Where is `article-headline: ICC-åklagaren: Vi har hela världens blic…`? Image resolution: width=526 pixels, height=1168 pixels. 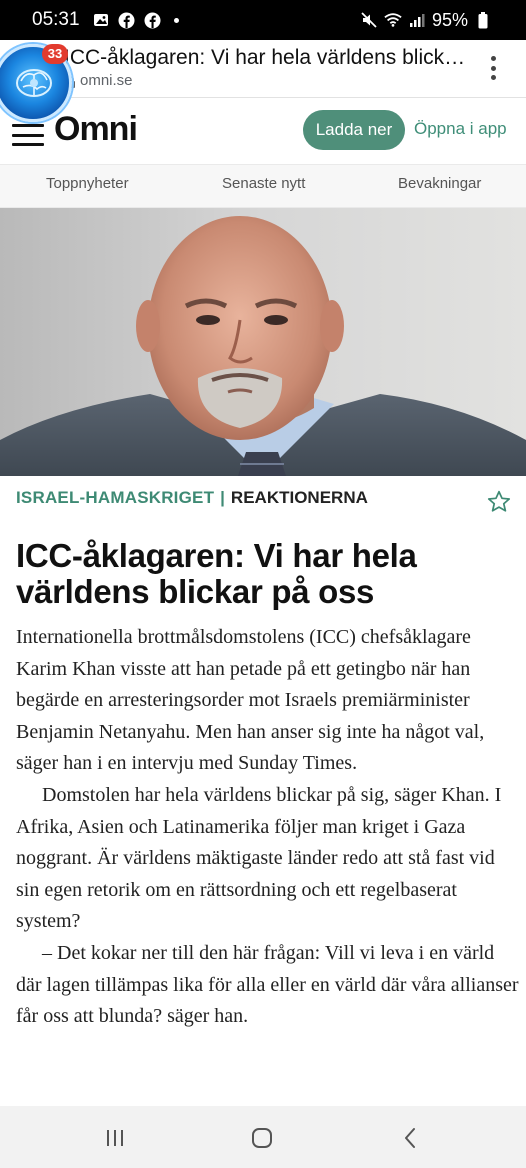
article-headline: ICC-åklagaren: Vi har hela världens blic… is located at coordinates (216, 573).